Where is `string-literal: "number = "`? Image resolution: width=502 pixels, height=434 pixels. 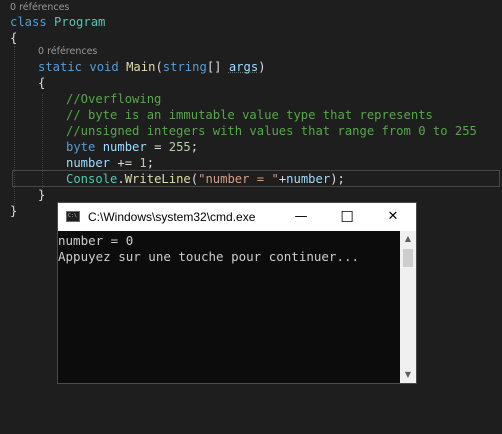 string-literal: "number = " is located at coordinates (238, 179).